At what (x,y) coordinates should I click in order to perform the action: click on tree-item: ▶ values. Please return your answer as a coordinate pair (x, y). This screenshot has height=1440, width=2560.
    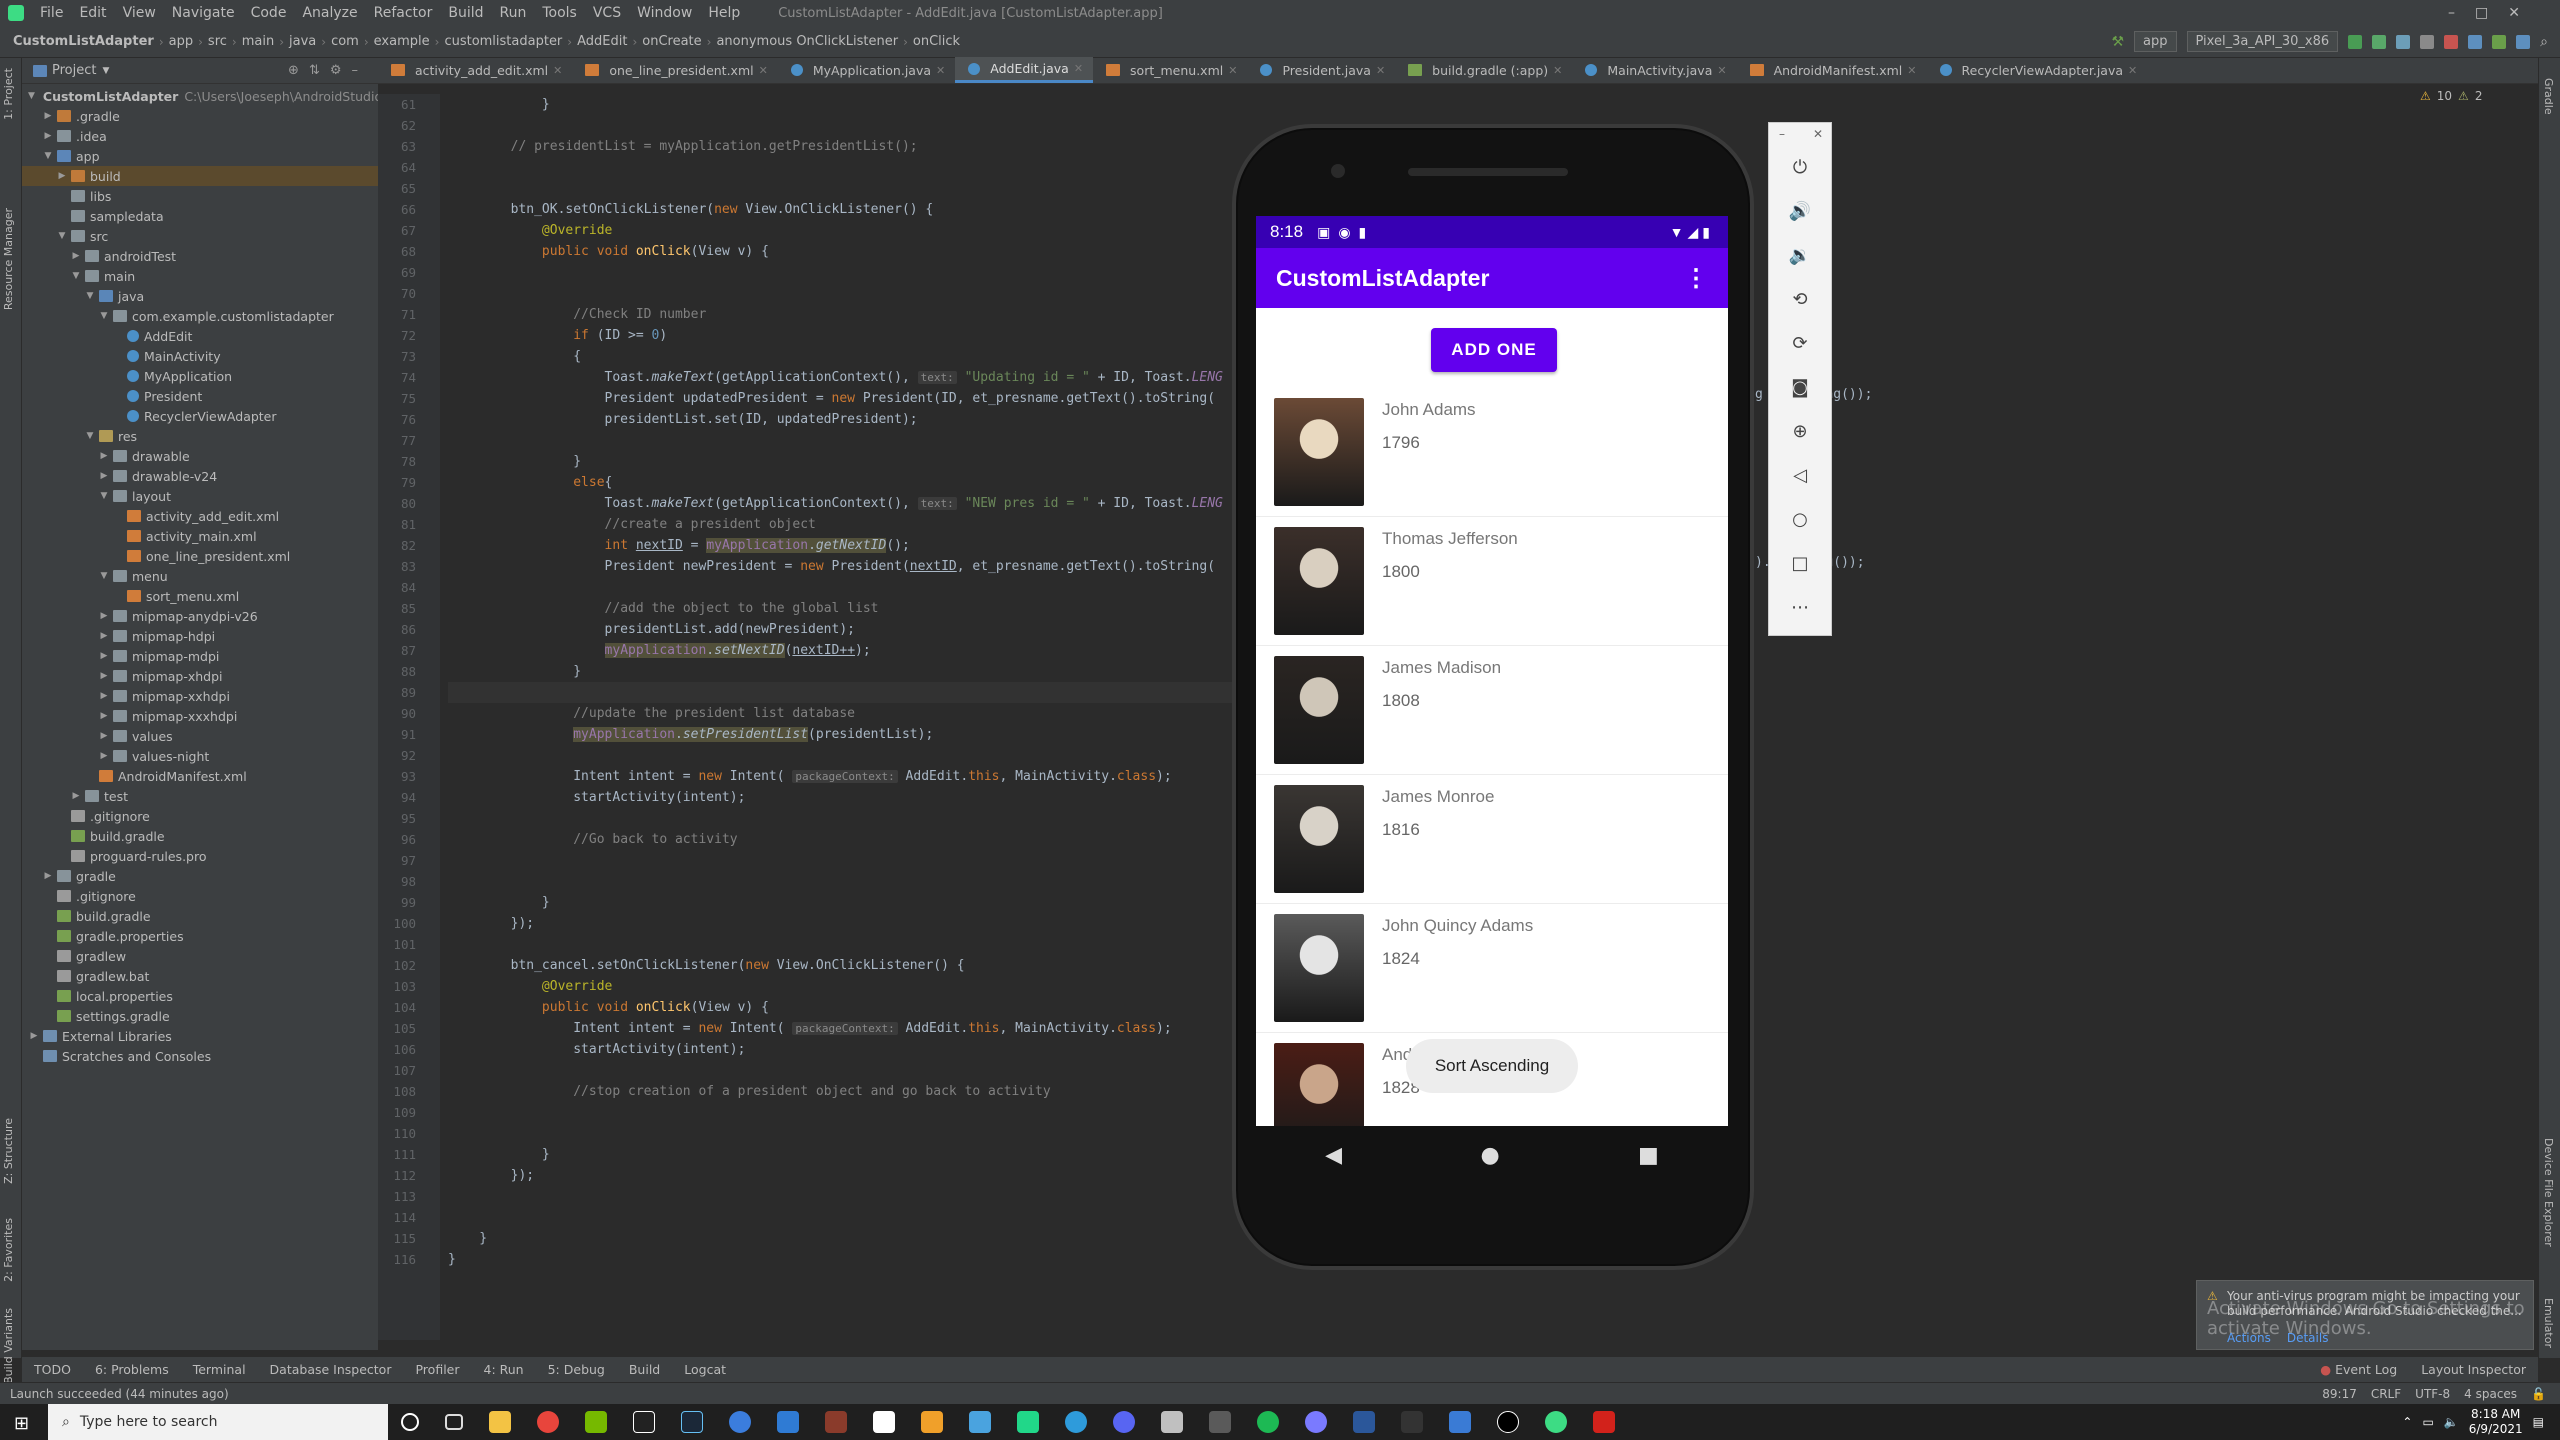
    Looking at the image, I should click on (200, 736).